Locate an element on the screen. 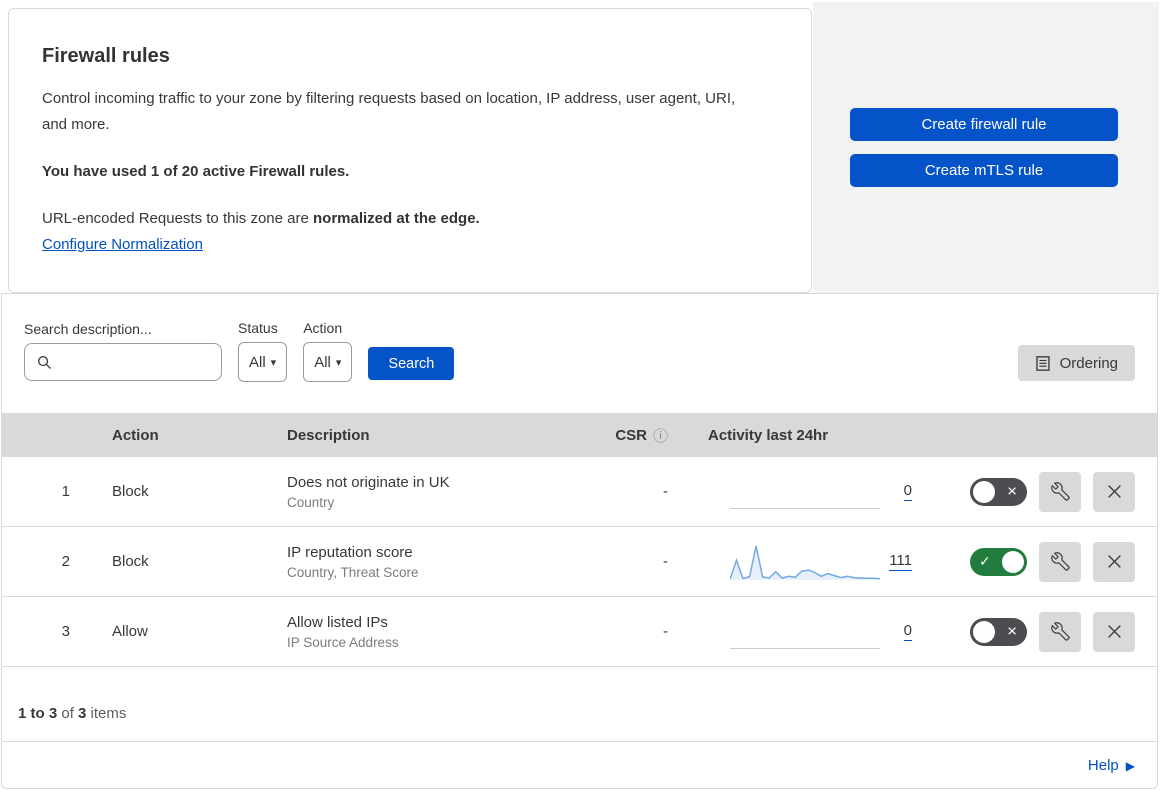 This screenshot has height=791, width=1161. header-description: Description is located at coordinates (328, 435).